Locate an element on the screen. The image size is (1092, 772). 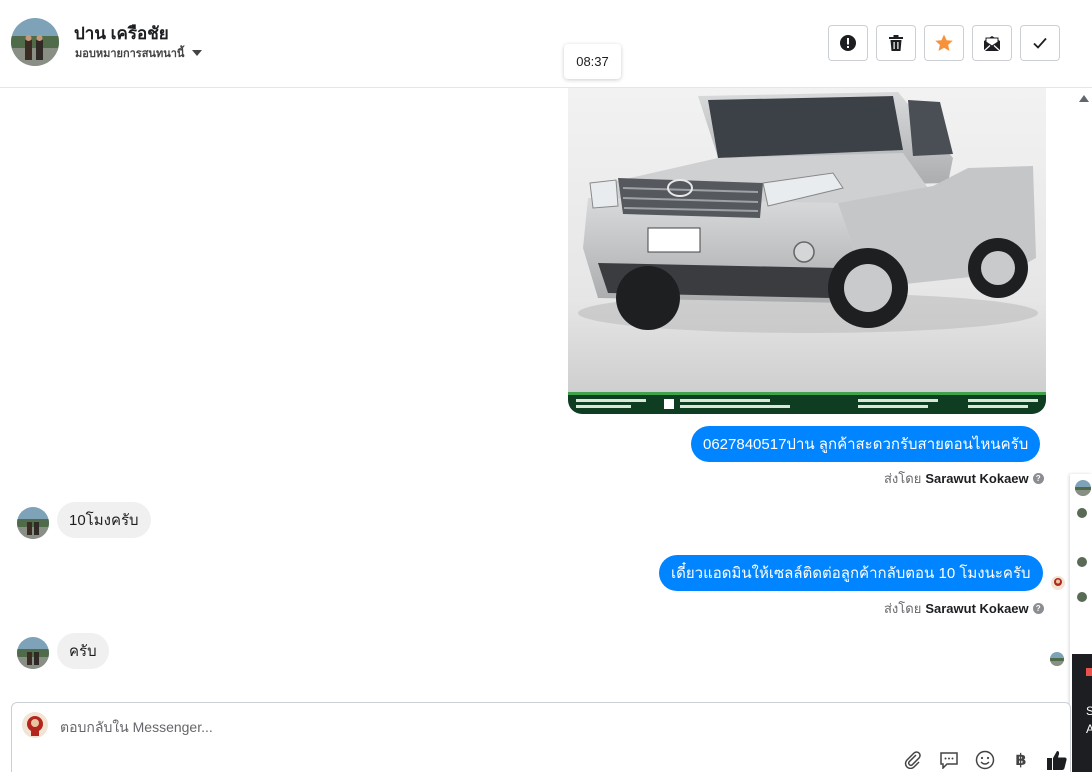
message-bubble-incoming: 10โมงครับ is located at coordinates (104, 520).